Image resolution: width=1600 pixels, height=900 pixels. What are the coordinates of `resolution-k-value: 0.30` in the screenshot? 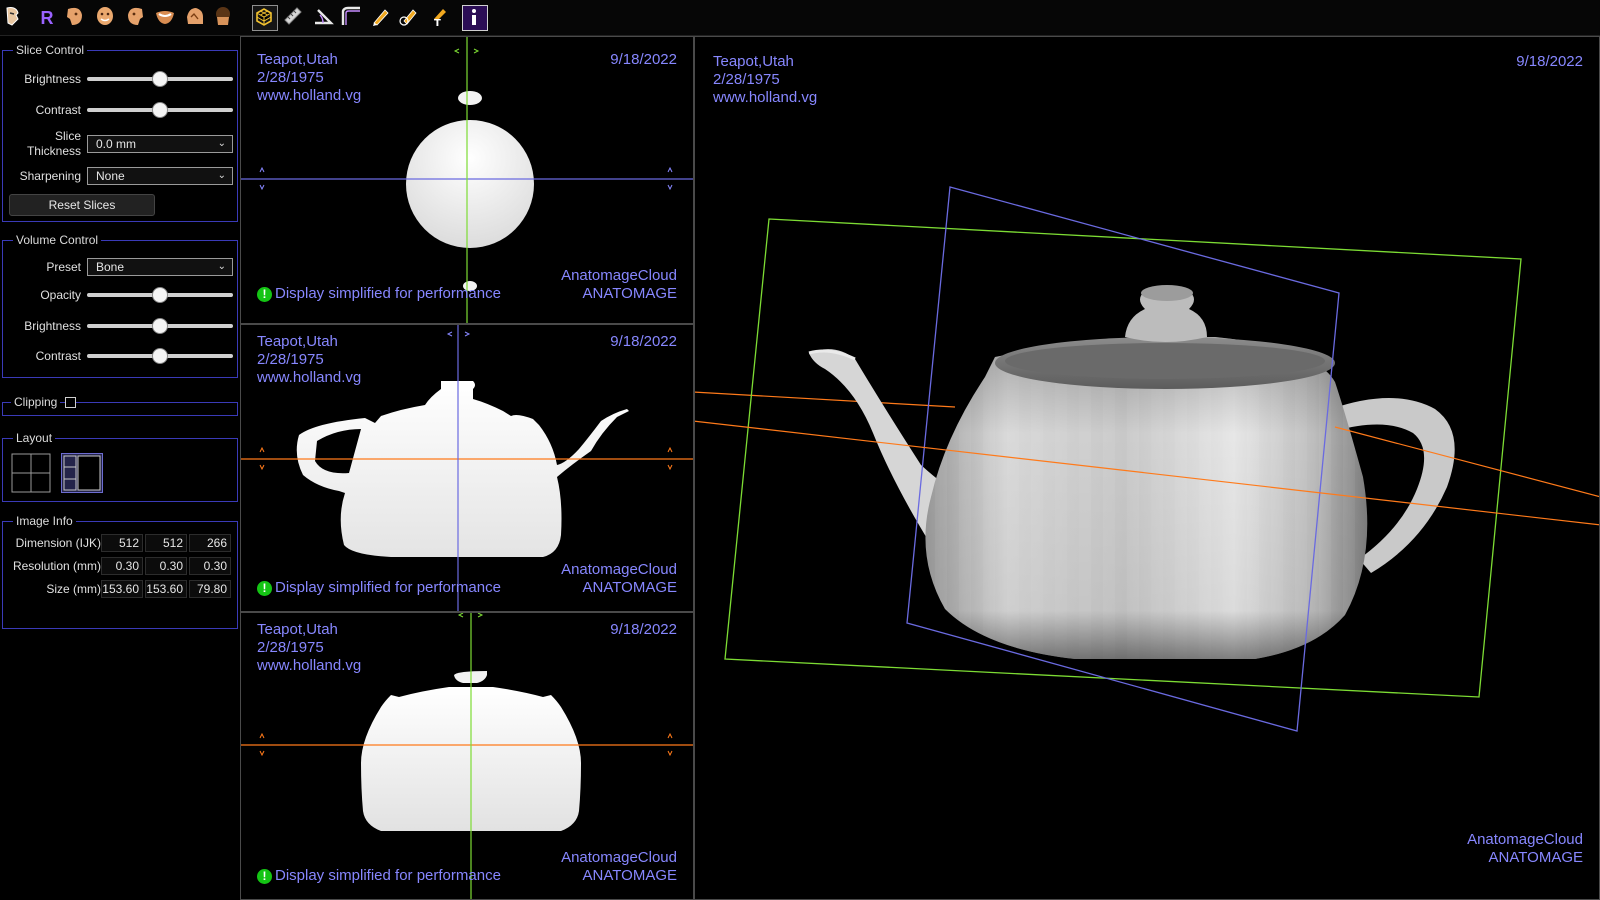 It's located at (210, 566).